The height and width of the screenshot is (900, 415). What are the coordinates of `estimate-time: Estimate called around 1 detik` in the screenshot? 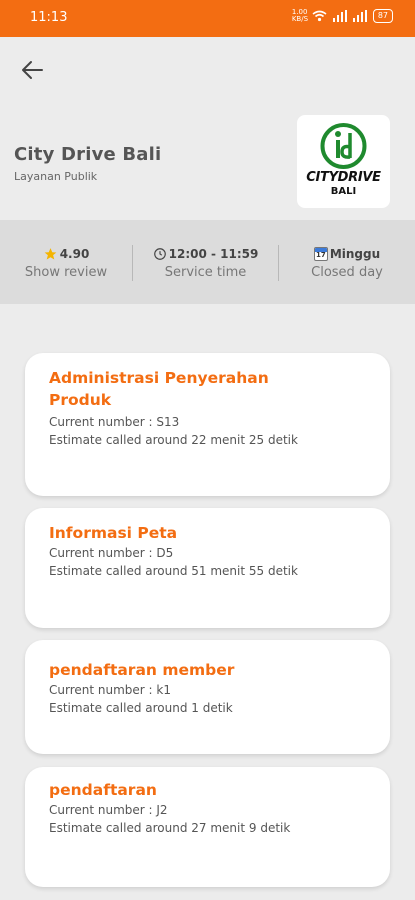 It's located at (141, 708).